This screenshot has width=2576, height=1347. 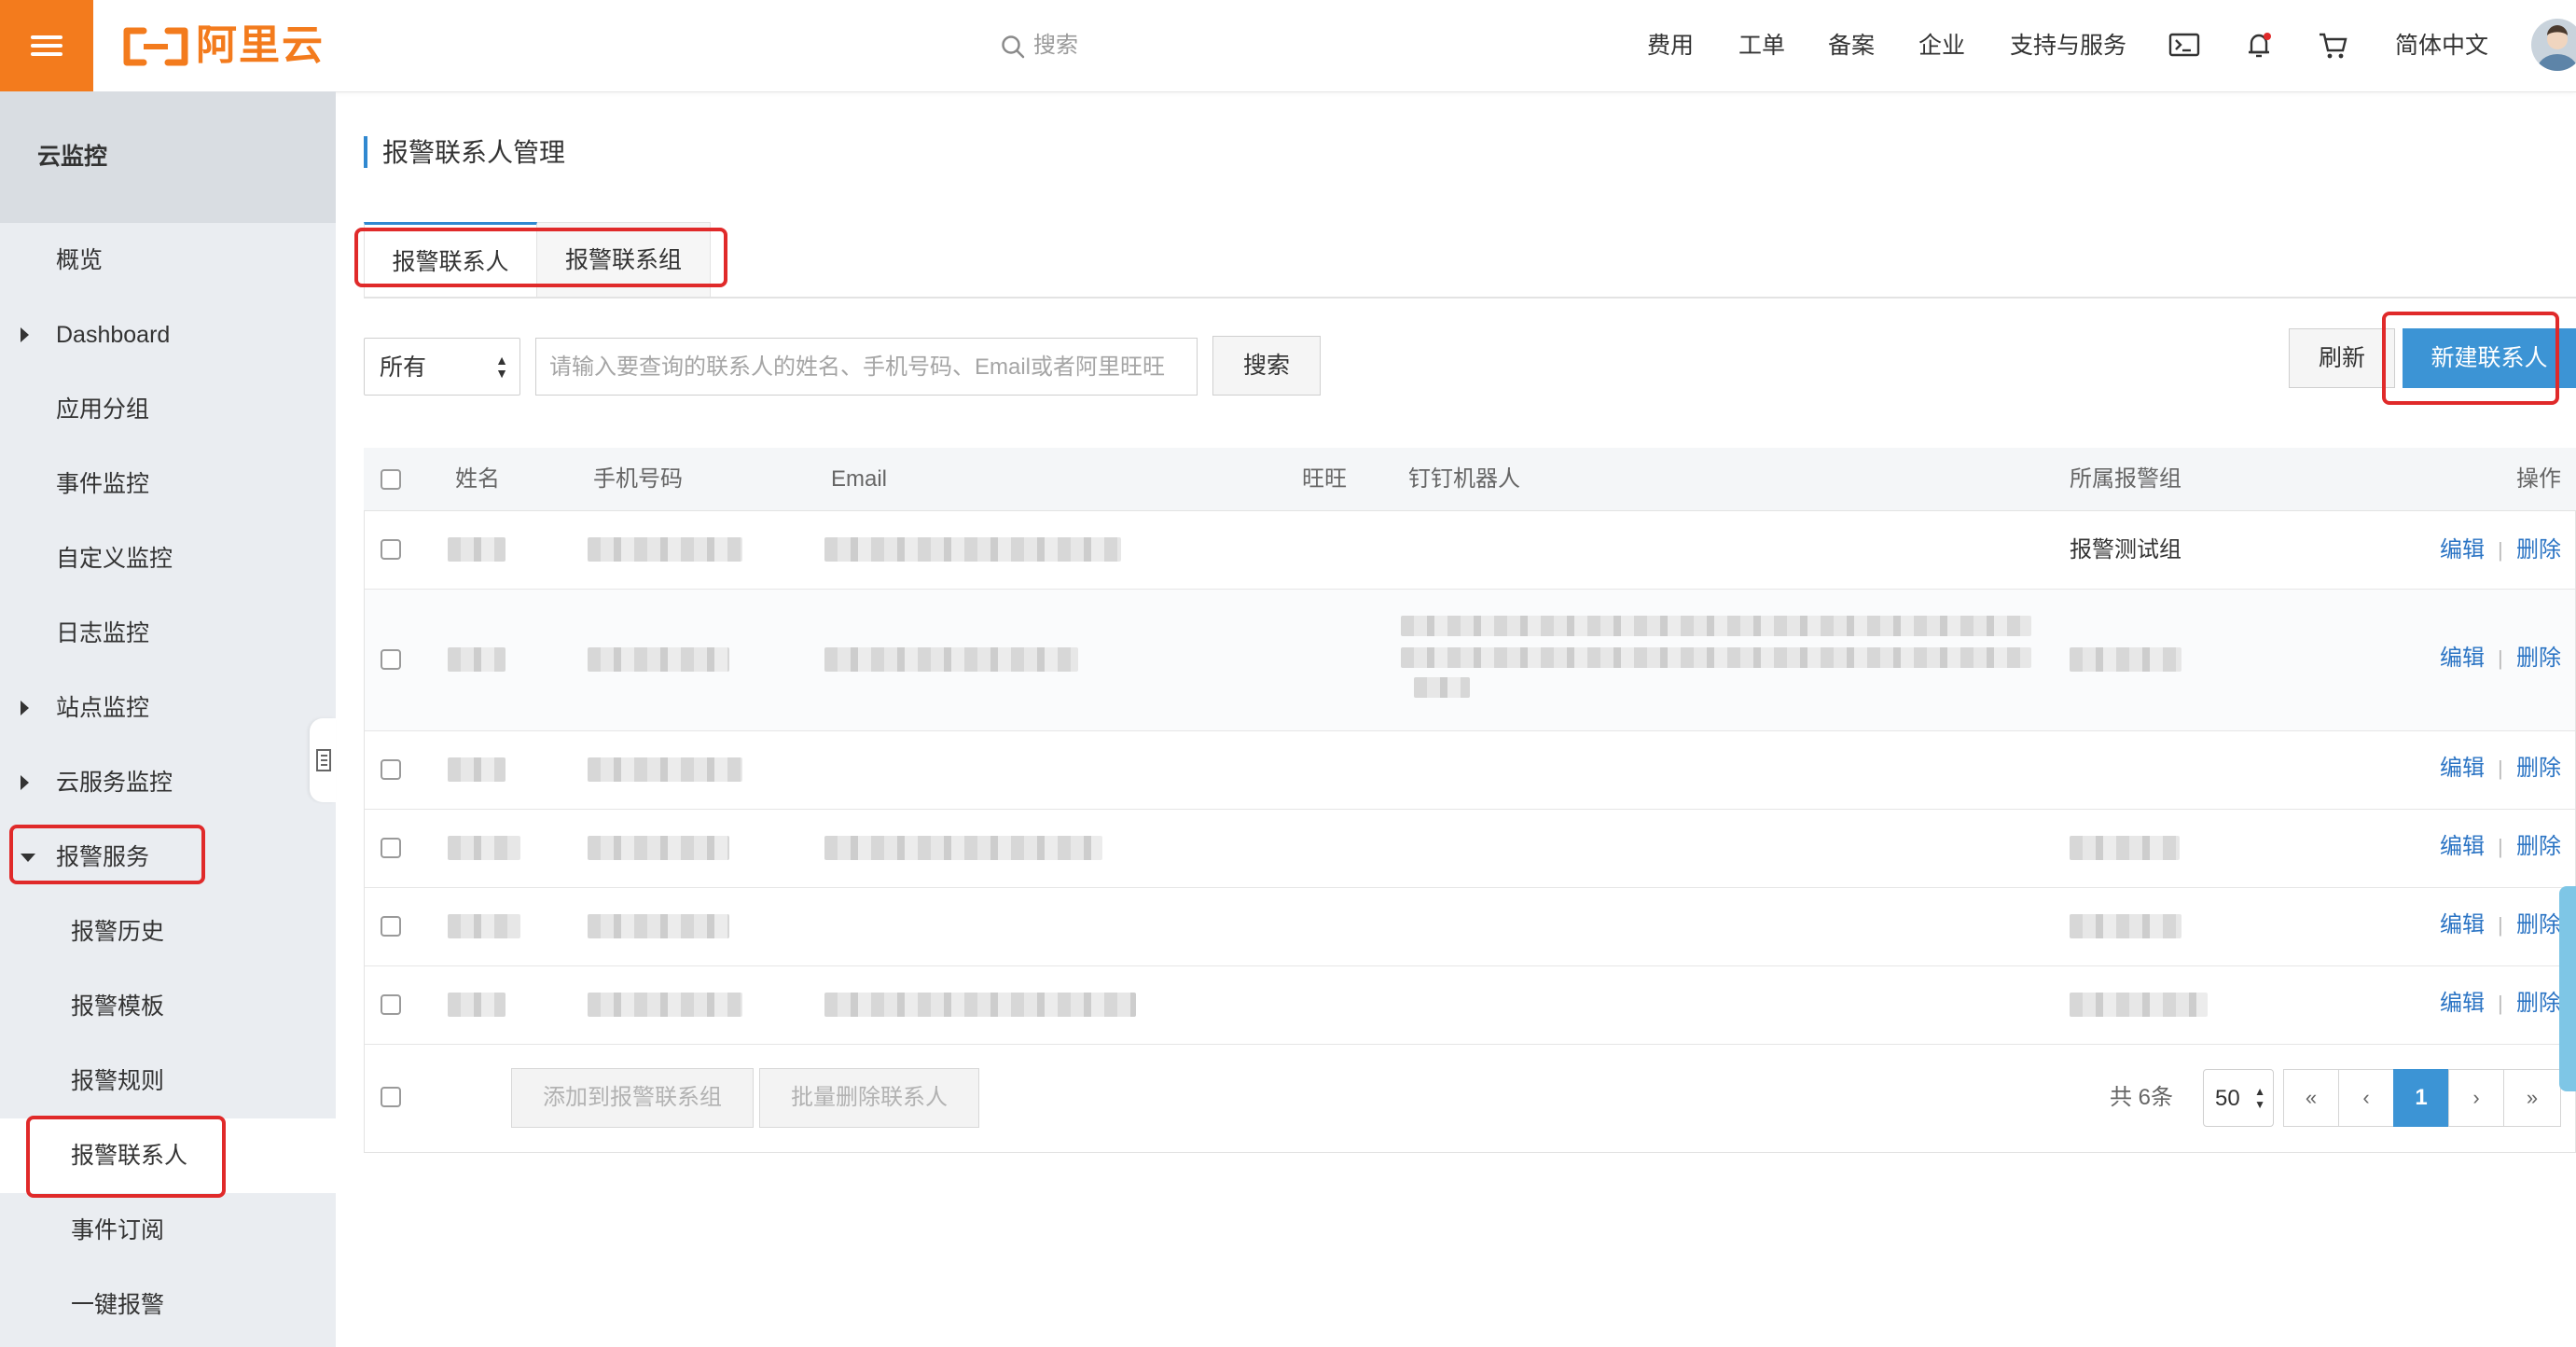 I want to click on filter-select-value: 所有, so click(x=403, y=367).